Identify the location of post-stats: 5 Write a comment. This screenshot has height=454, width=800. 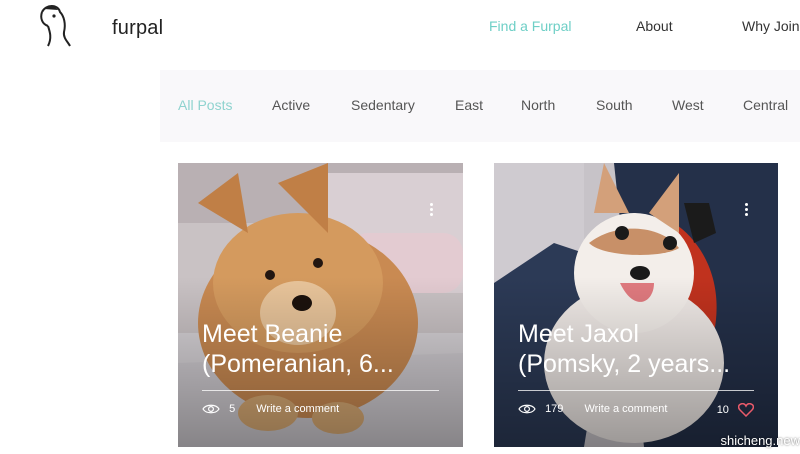
(270, 412).